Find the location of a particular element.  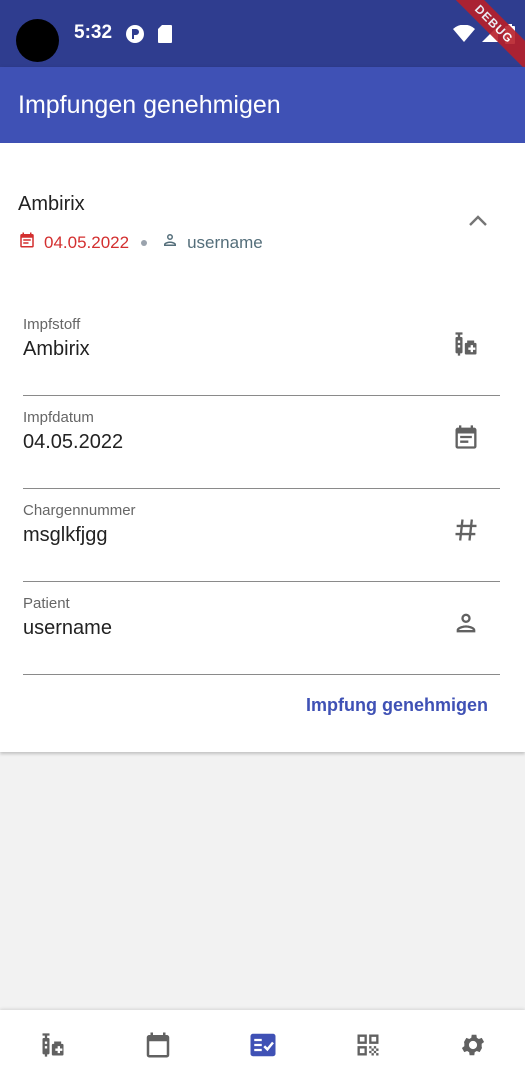

patient-field: Patient username is located at coordinates (261, 635).